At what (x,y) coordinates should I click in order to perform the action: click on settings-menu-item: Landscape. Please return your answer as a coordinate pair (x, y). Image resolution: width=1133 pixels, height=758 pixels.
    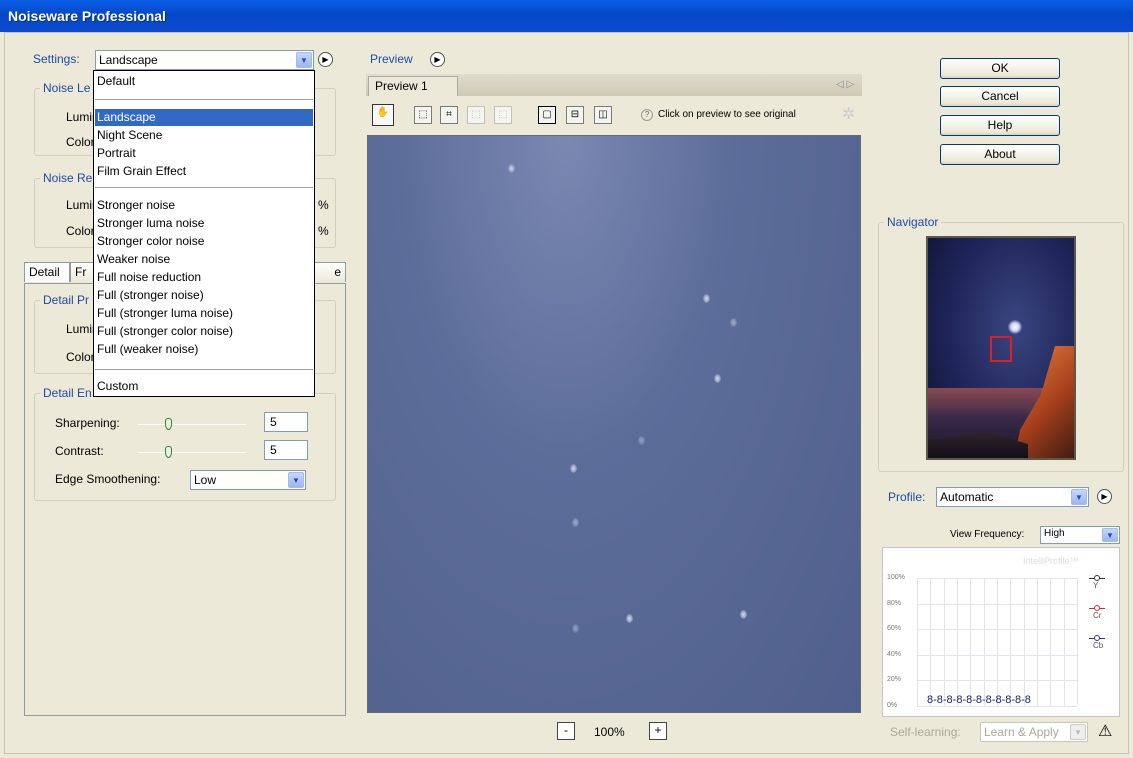
    Looking at the image, I should click on (204, 117).